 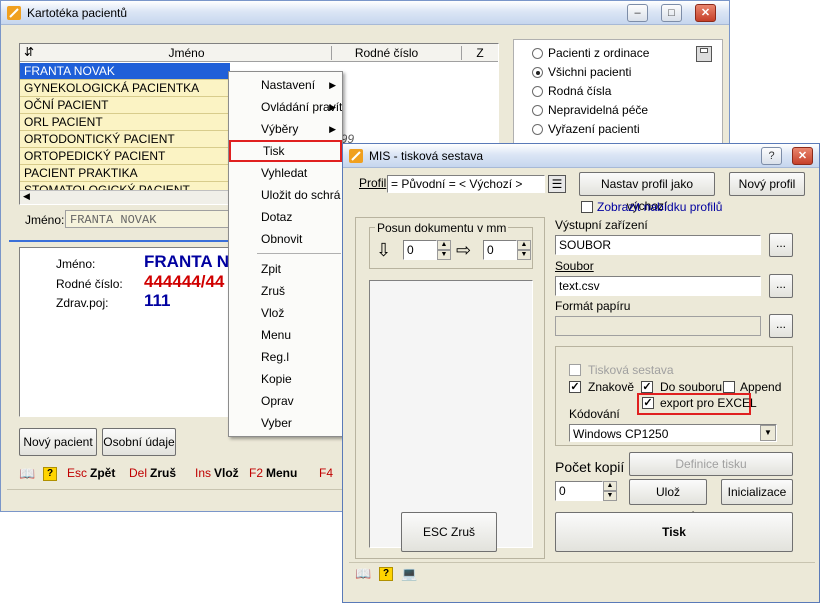 I want to click on function-key: F4, so click(x=327, y=473).